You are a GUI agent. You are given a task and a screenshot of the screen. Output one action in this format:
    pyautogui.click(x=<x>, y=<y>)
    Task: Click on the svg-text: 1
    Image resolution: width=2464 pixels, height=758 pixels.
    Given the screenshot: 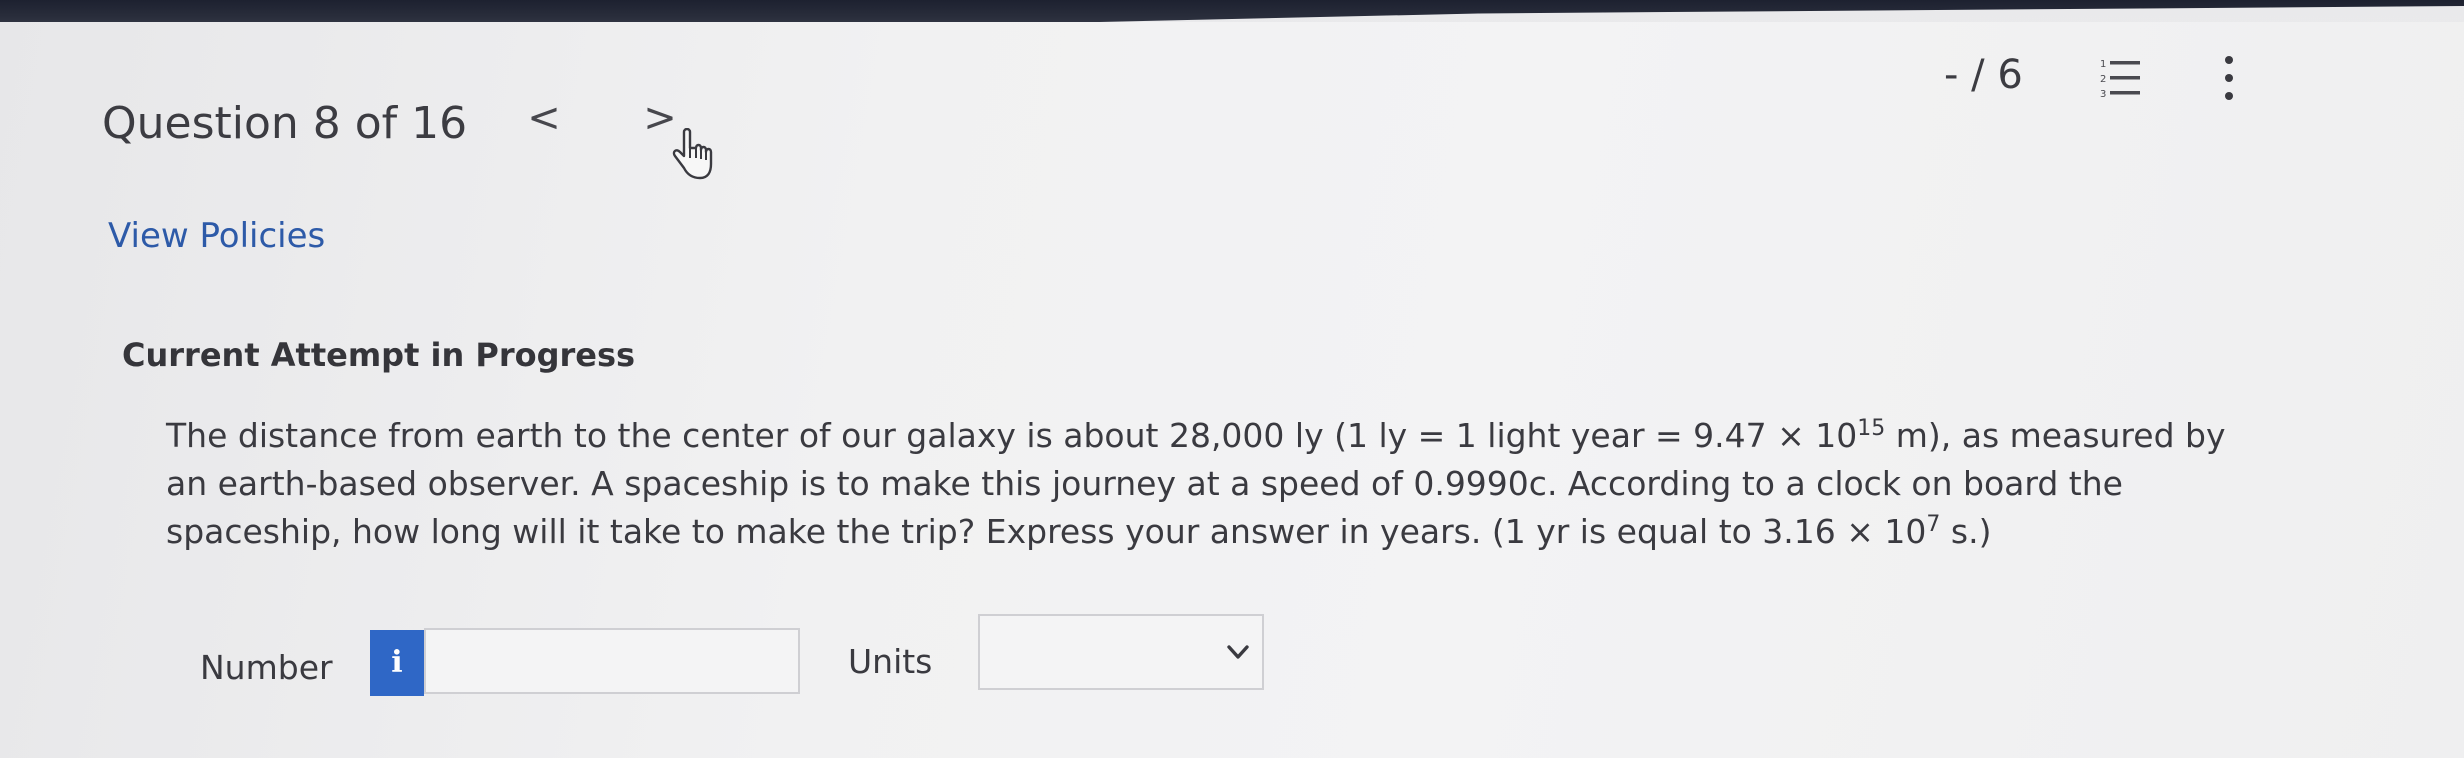 What is the action you would take?
    pyautogui.click(x=2103, y=64)
    